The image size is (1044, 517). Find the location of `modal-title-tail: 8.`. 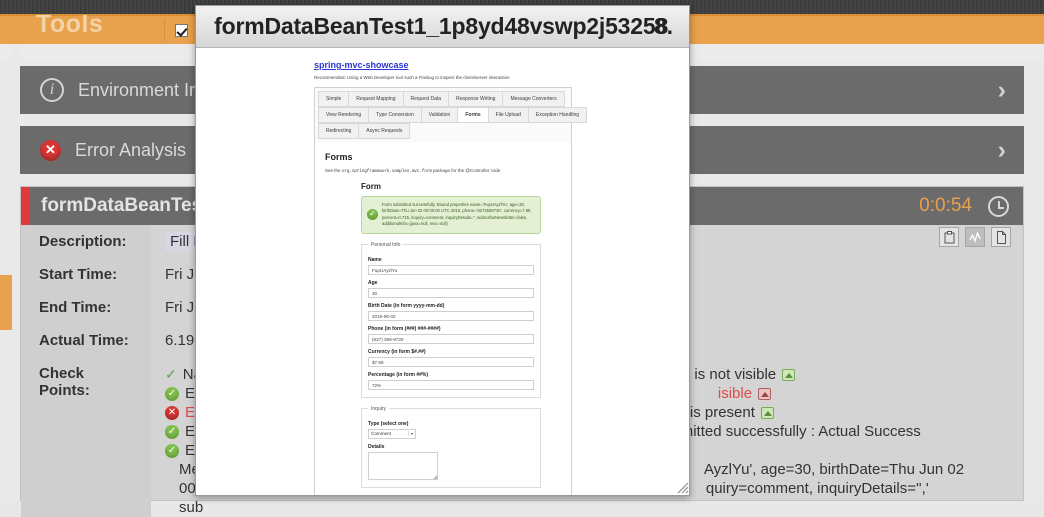

modal-title-tail: 8. is located at coordinates (663, 26).